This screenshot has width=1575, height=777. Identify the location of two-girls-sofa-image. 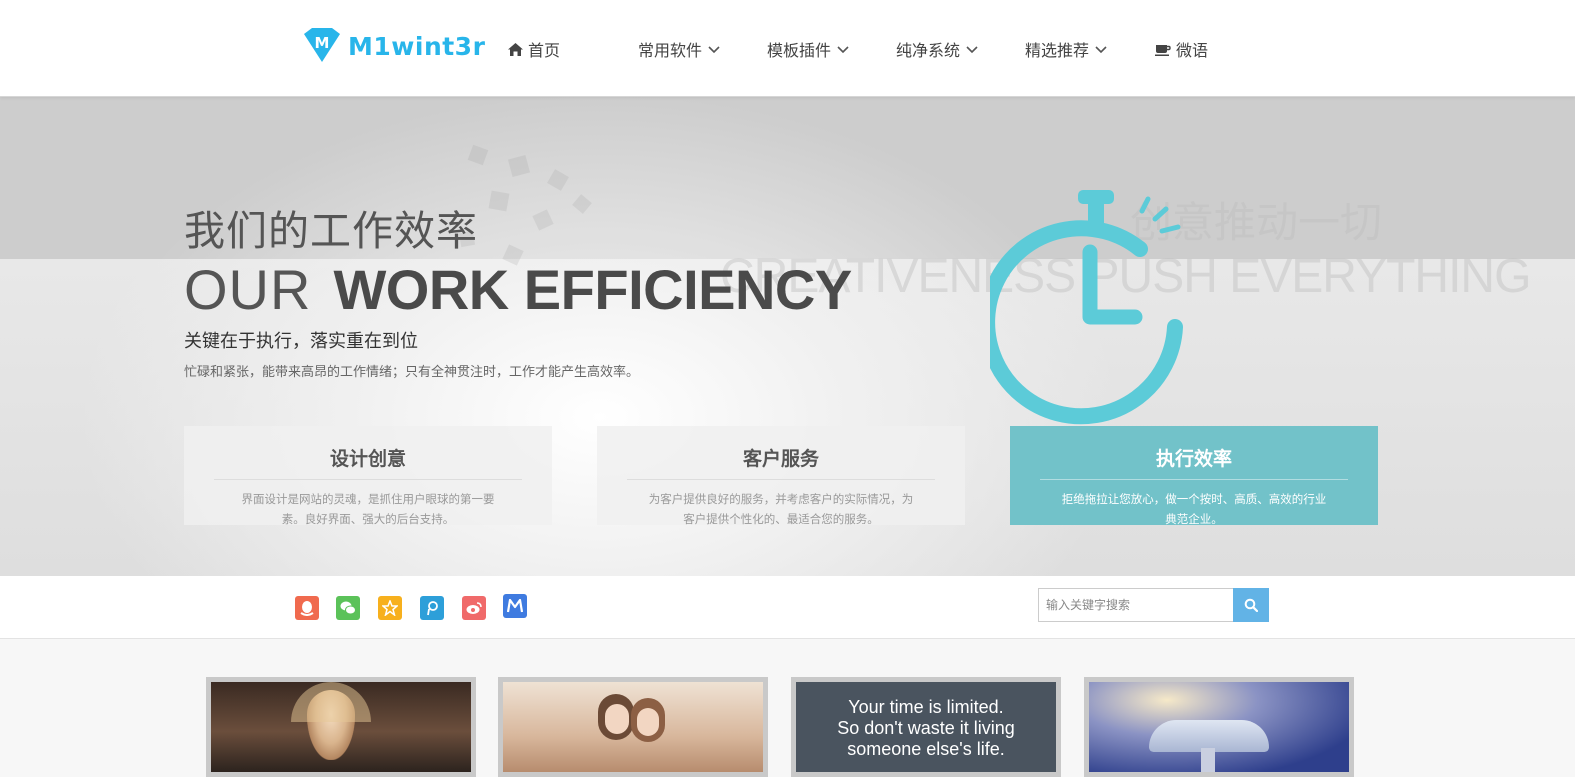
(633, 727).